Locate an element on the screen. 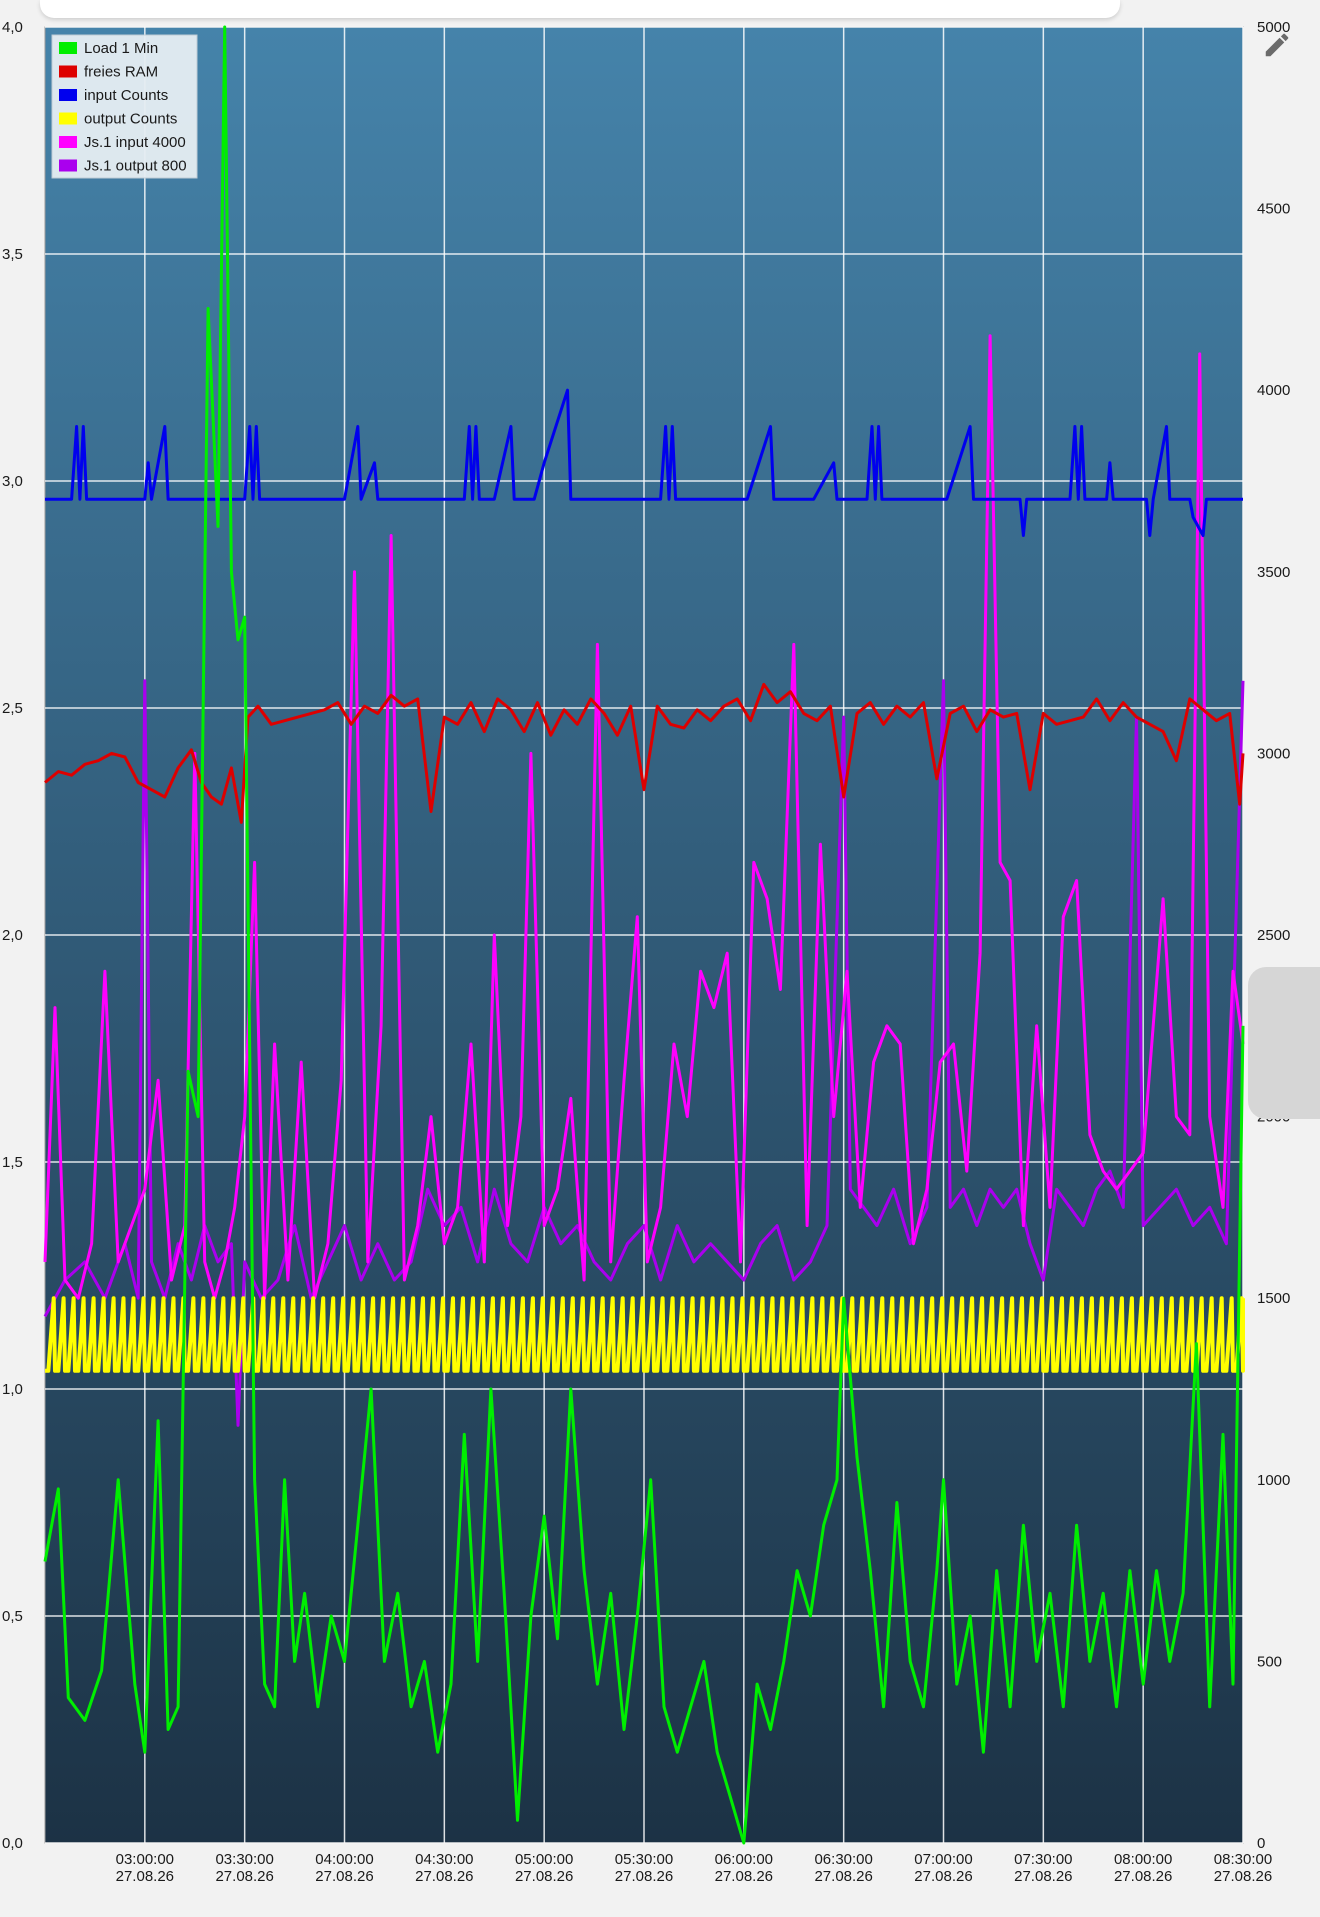  y-right-tick-label: 2500 is located at coordinates (1273, 935).